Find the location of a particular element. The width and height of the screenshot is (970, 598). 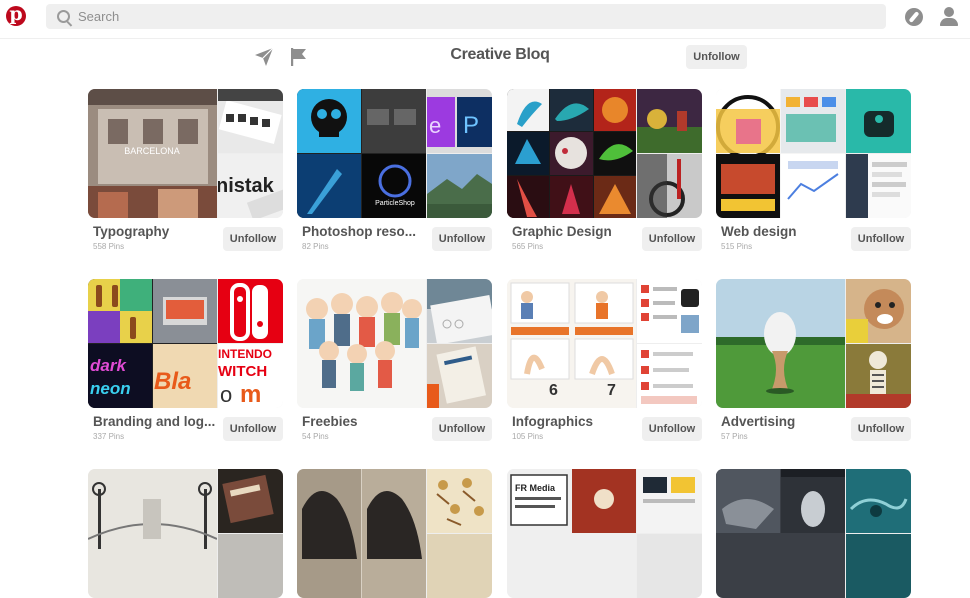

board-cover: ParticleShop e P is located at coordinates (394, 153).